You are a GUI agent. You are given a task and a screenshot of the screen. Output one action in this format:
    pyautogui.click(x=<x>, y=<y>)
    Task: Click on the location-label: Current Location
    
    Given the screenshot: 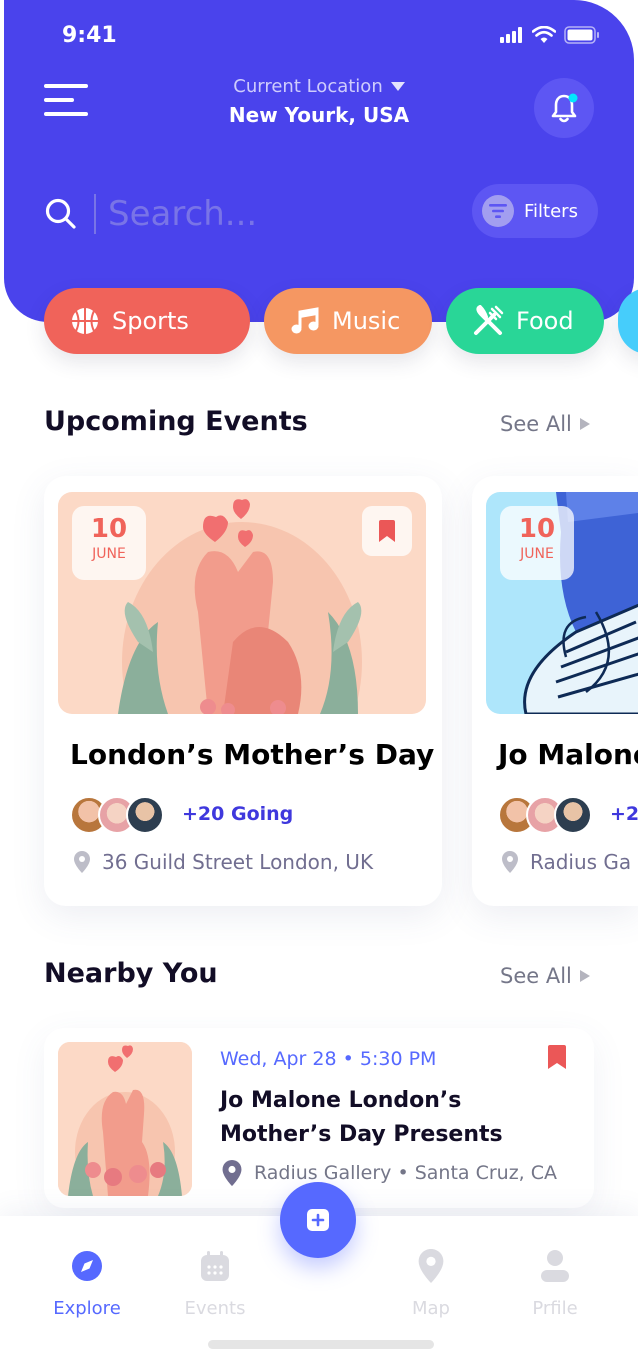 What is the action you would take?
    pyautogui.click(x=308, y=86)
    